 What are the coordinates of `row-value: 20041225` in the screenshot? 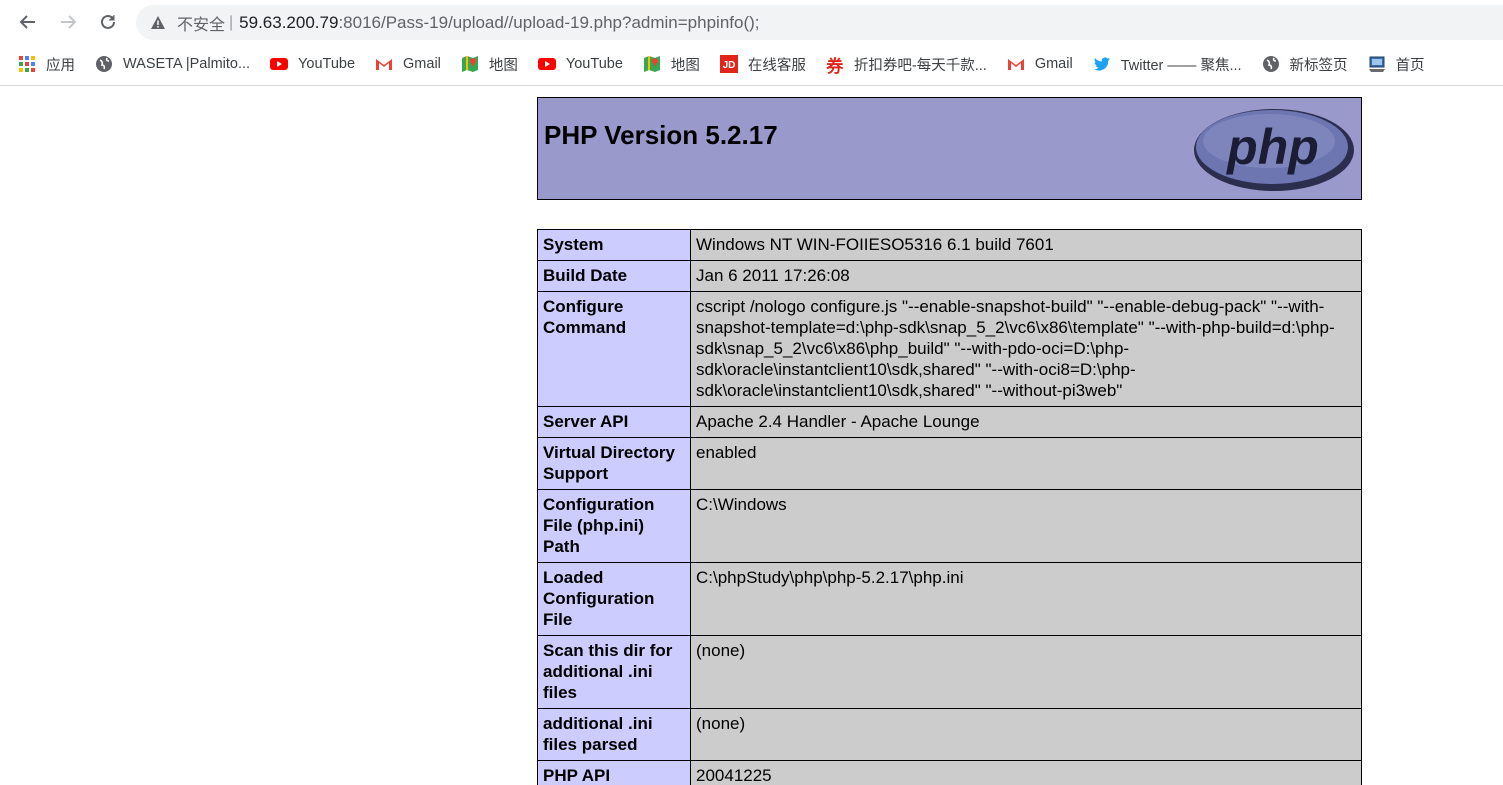 It's located at (1026, 772).